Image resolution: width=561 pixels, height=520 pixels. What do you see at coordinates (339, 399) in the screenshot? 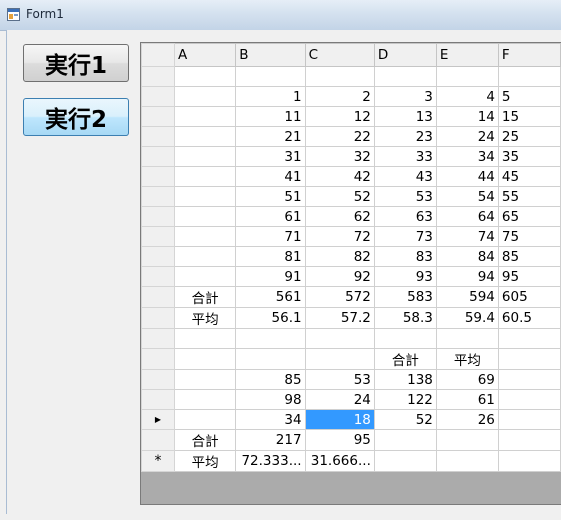
I see `grid-cell-c: 24` at bounding box center [339, 399].